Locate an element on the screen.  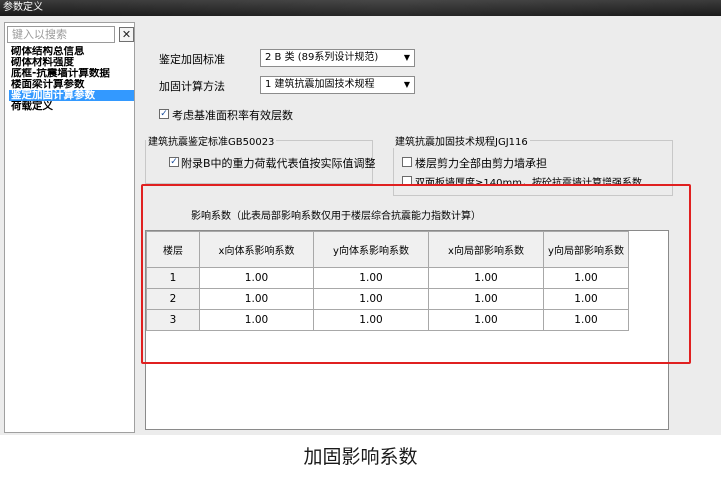
title-bar: 参数定义 is located at coordinates (360, 8).